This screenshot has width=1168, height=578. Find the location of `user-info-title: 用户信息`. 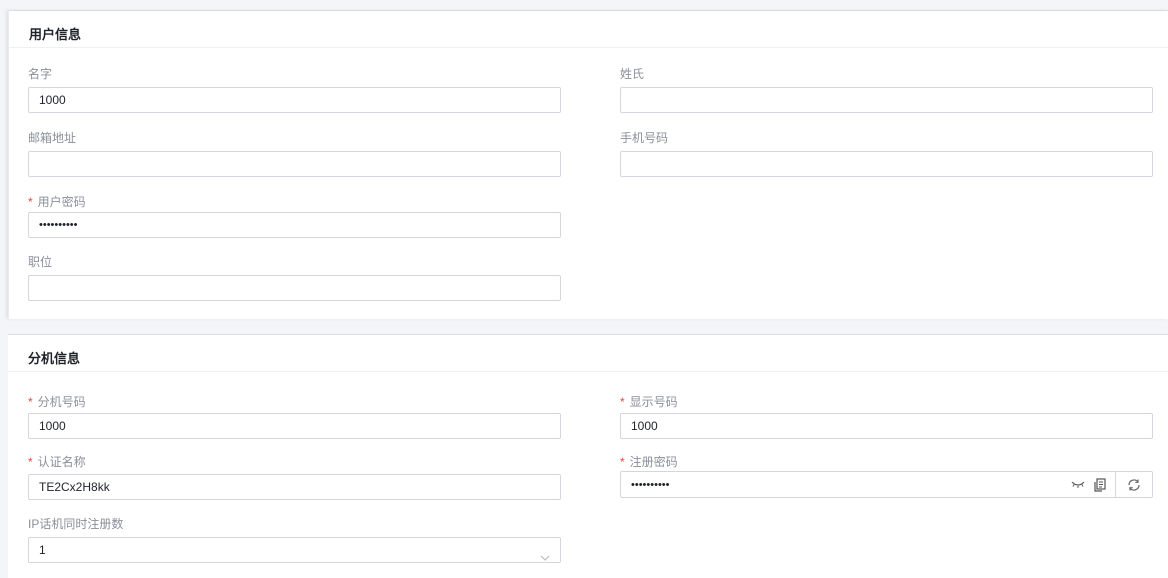

user-info-title: 用户信息 is located at coordinates (55, 34).